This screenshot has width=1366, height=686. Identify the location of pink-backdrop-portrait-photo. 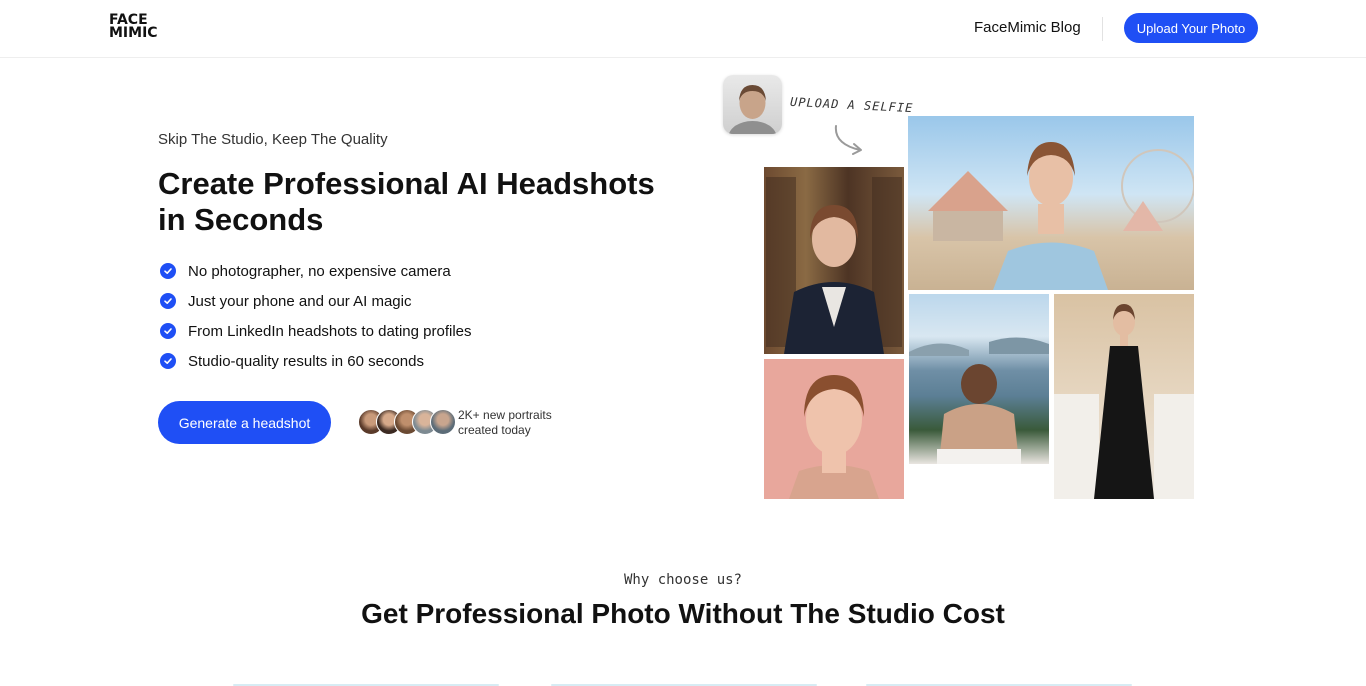
(834, 429).